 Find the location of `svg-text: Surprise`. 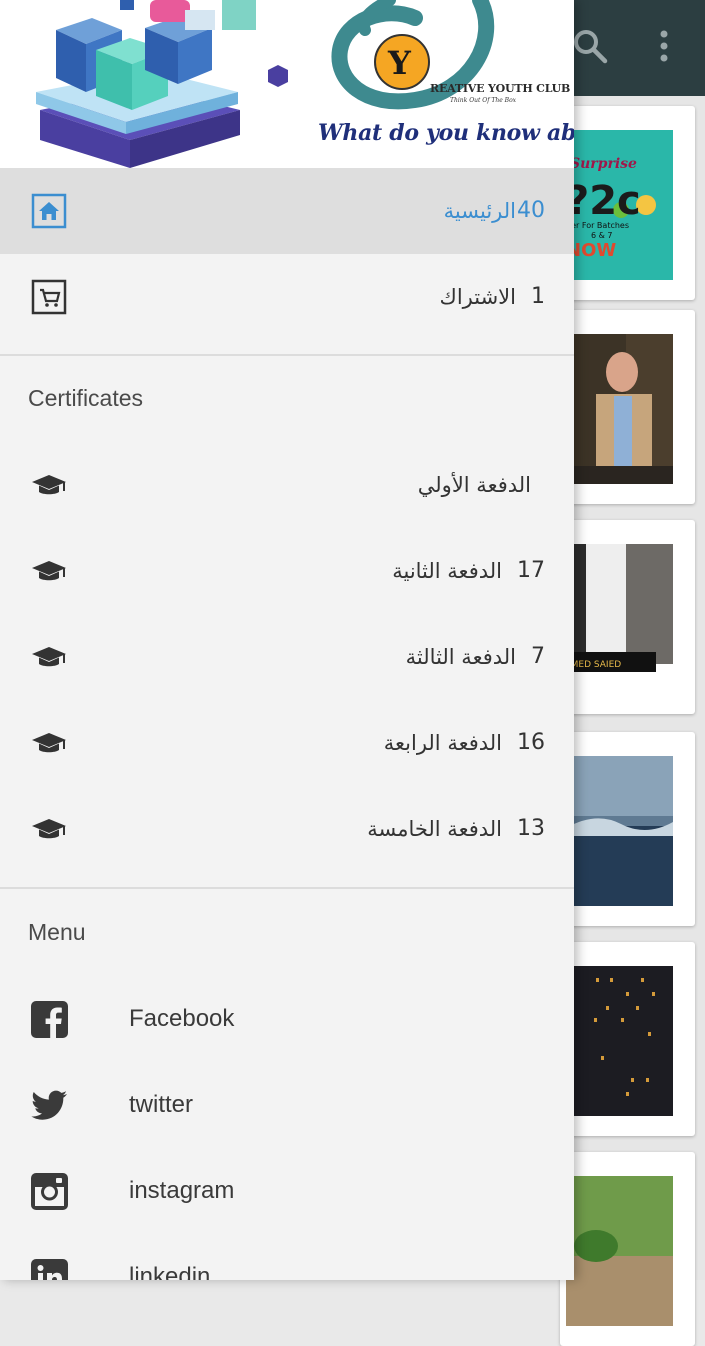

svg-text: Surprise is located at coordinates (603, 164).